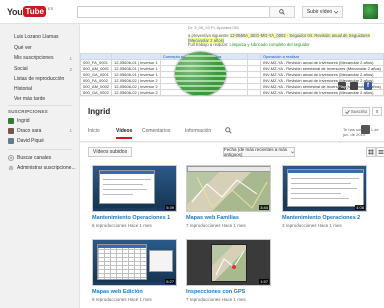 The height and width of the screenshot is (308, 384). Describe the element at coordinates (186, 12) in the screenshot. I see `search-input` at that location.